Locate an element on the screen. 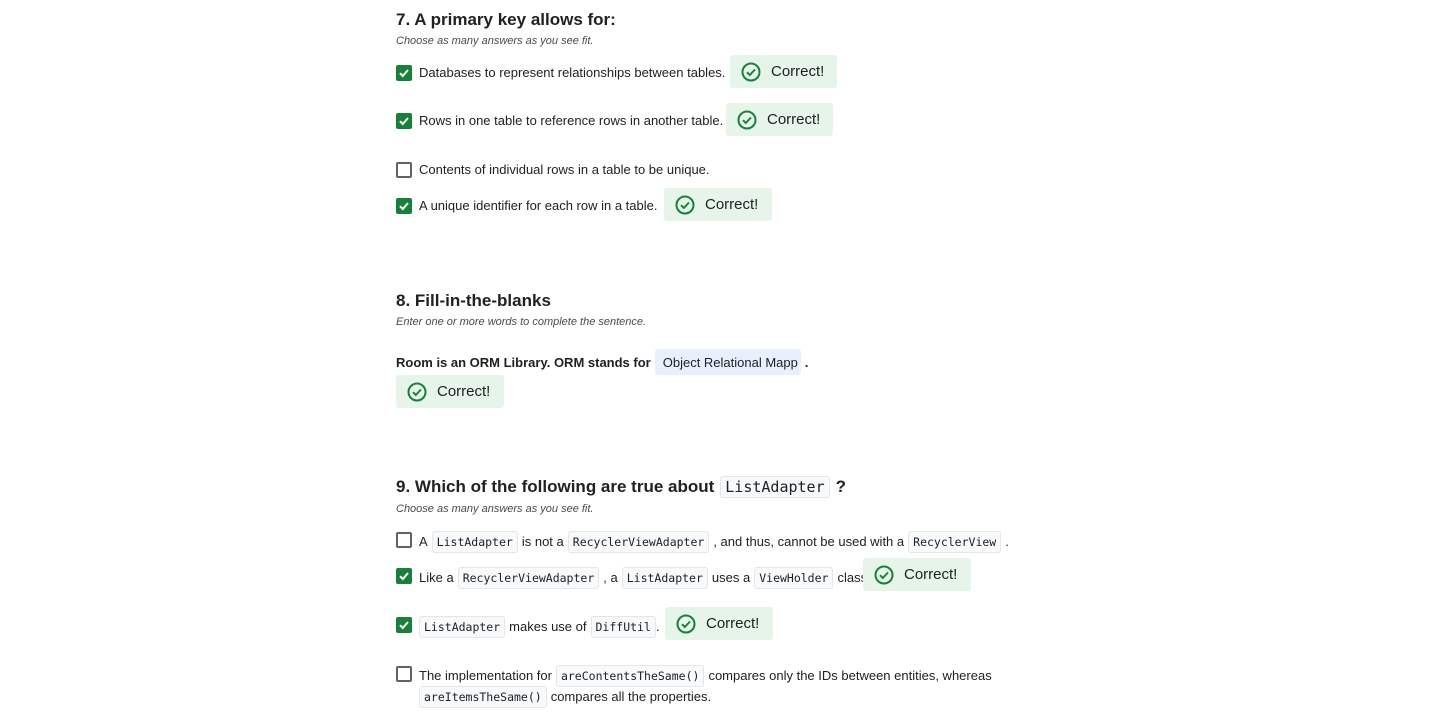  q8-sentence-suffix: . is located at coordinates (806, 362).